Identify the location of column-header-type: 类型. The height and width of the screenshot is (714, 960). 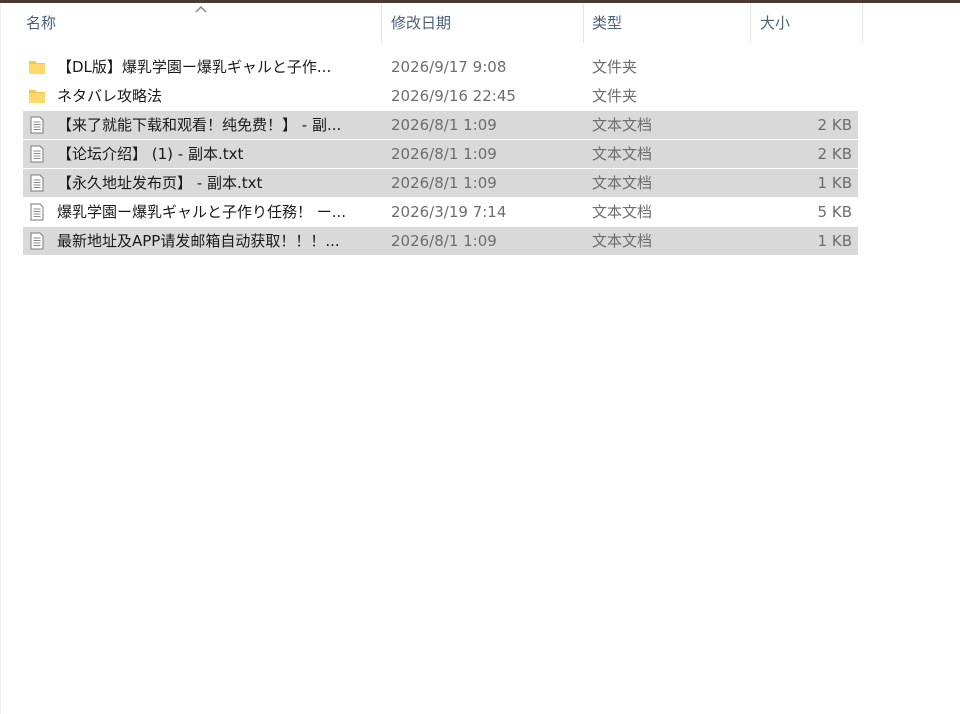
(667, 23).